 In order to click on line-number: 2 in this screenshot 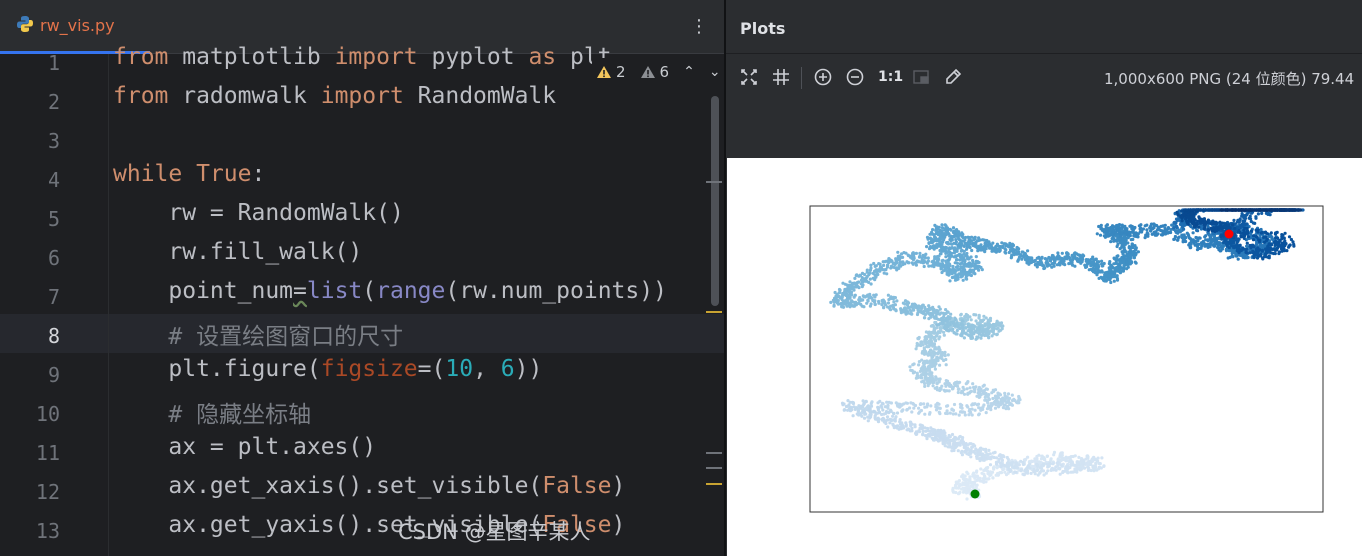, I will do `click(53, 102)`.